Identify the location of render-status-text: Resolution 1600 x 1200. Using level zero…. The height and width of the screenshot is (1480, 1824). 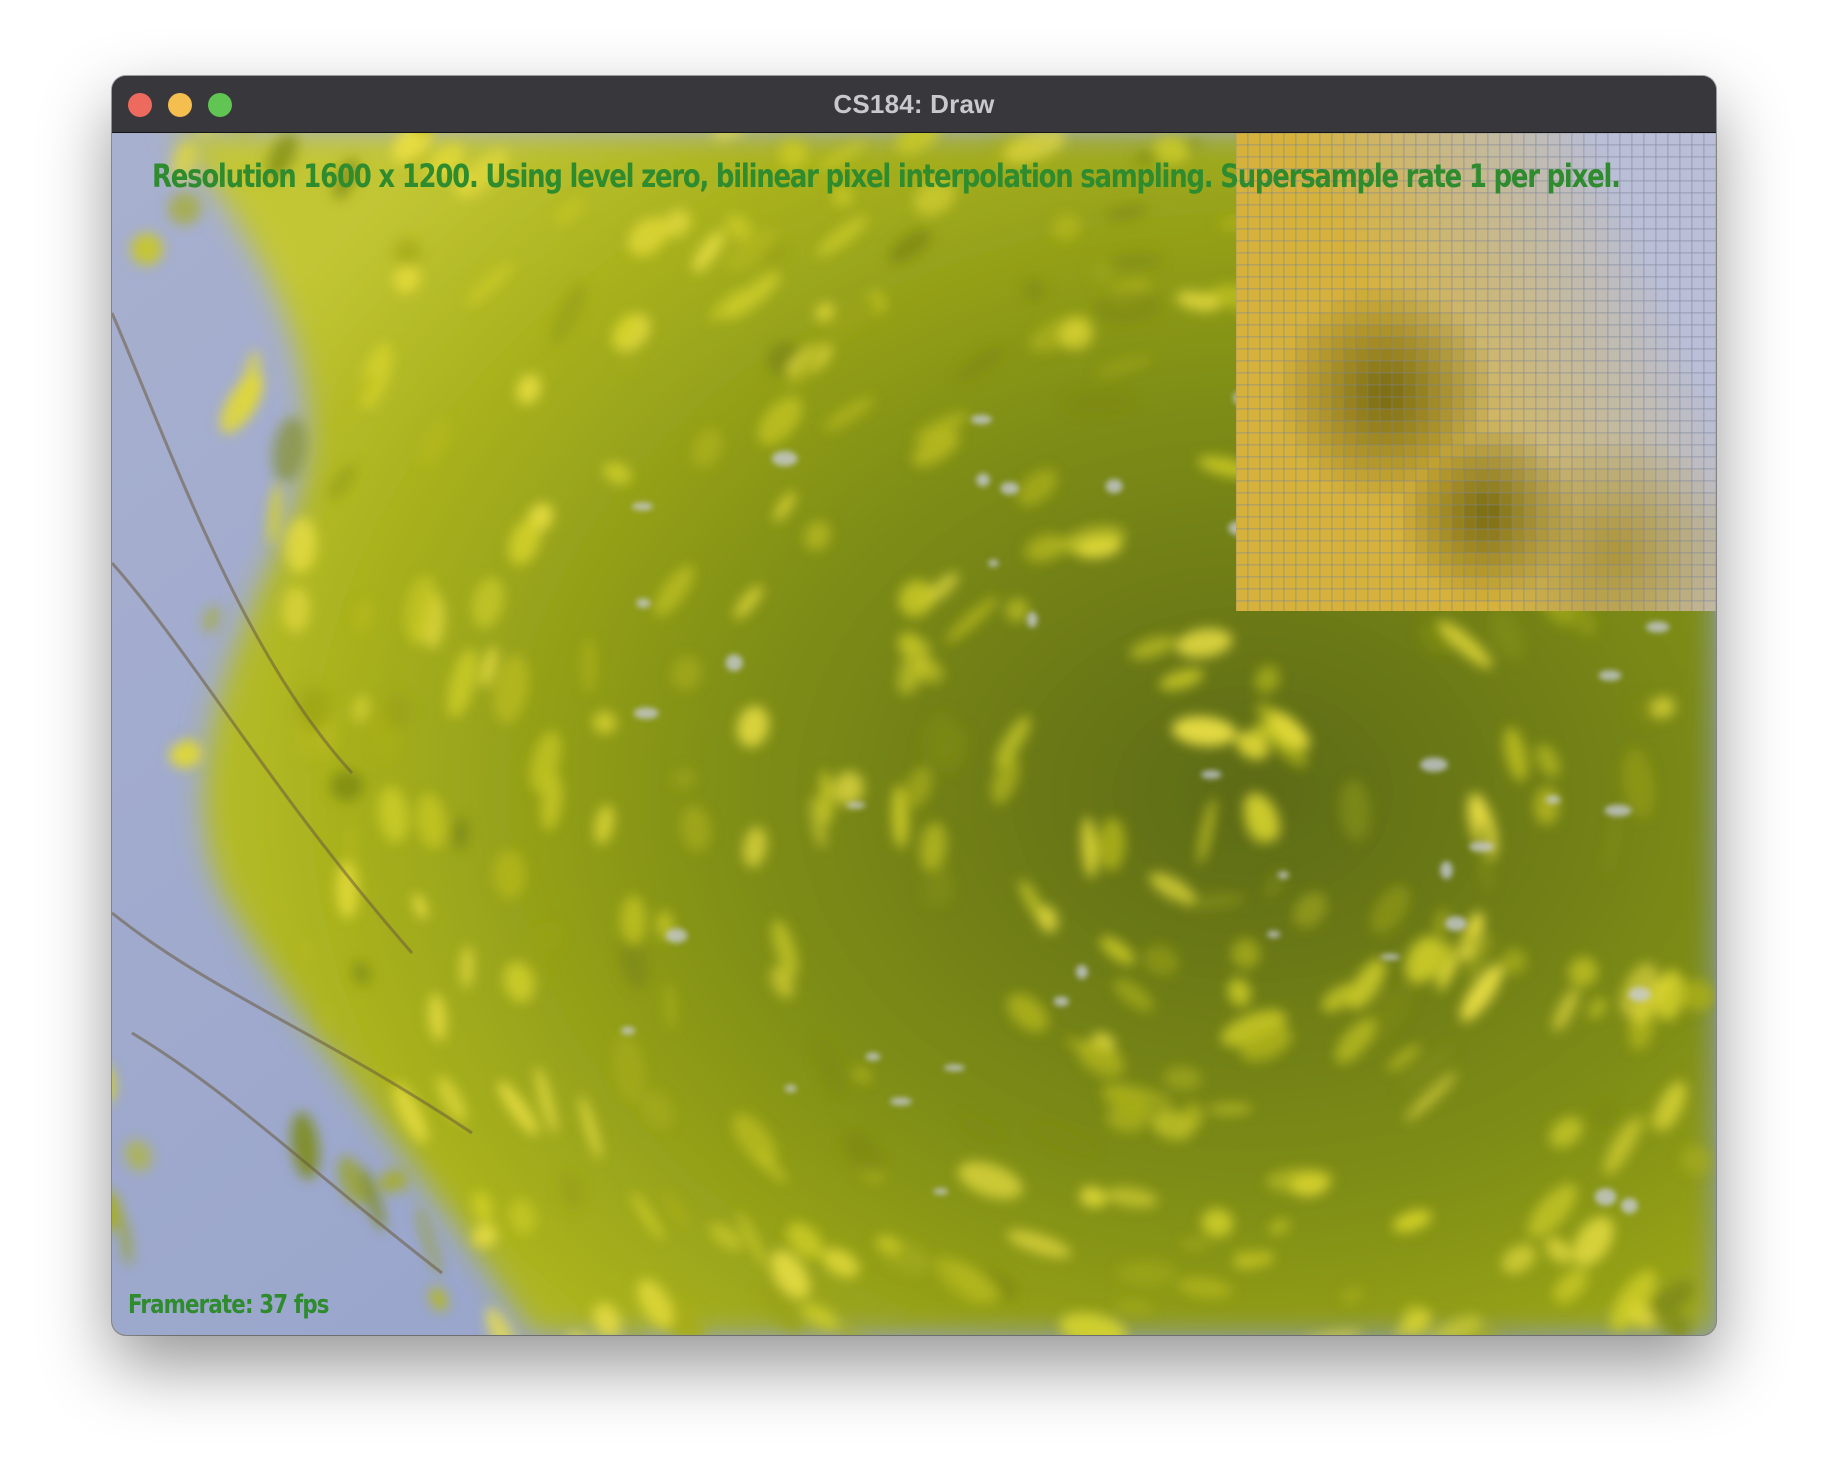
(886, 176).